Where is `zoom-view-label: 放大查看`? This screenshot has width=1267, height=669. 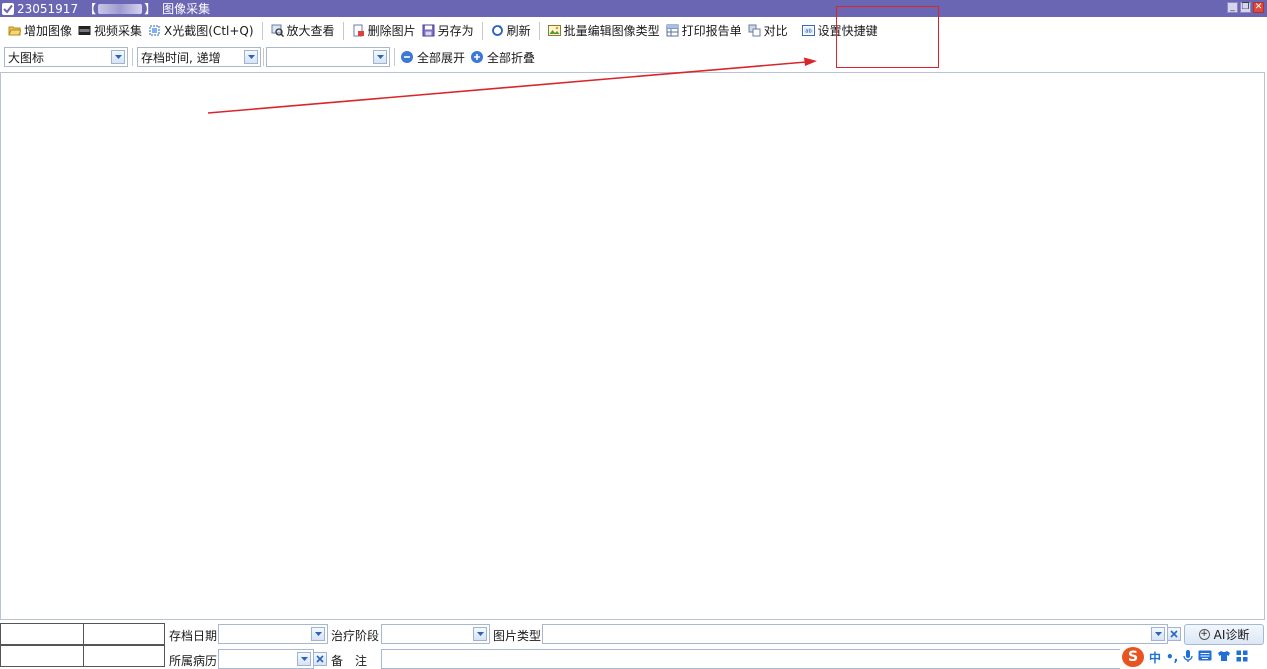
zoom-view-label: 放大查看 is located at coordinates (310, 31).